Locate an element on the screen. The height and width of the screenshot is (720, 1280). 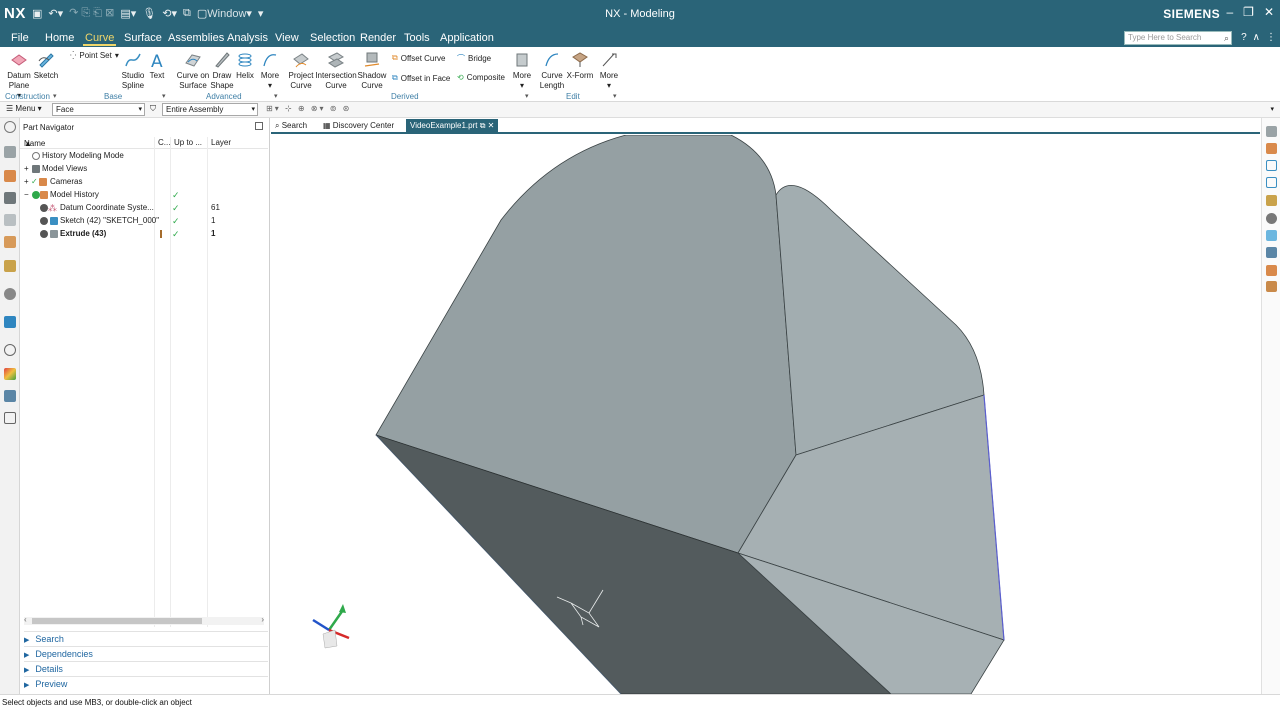
tree-row-sketch: Sketch (42) "SKETCH_000" ✓ 1 is located at coordinates (144, 221).